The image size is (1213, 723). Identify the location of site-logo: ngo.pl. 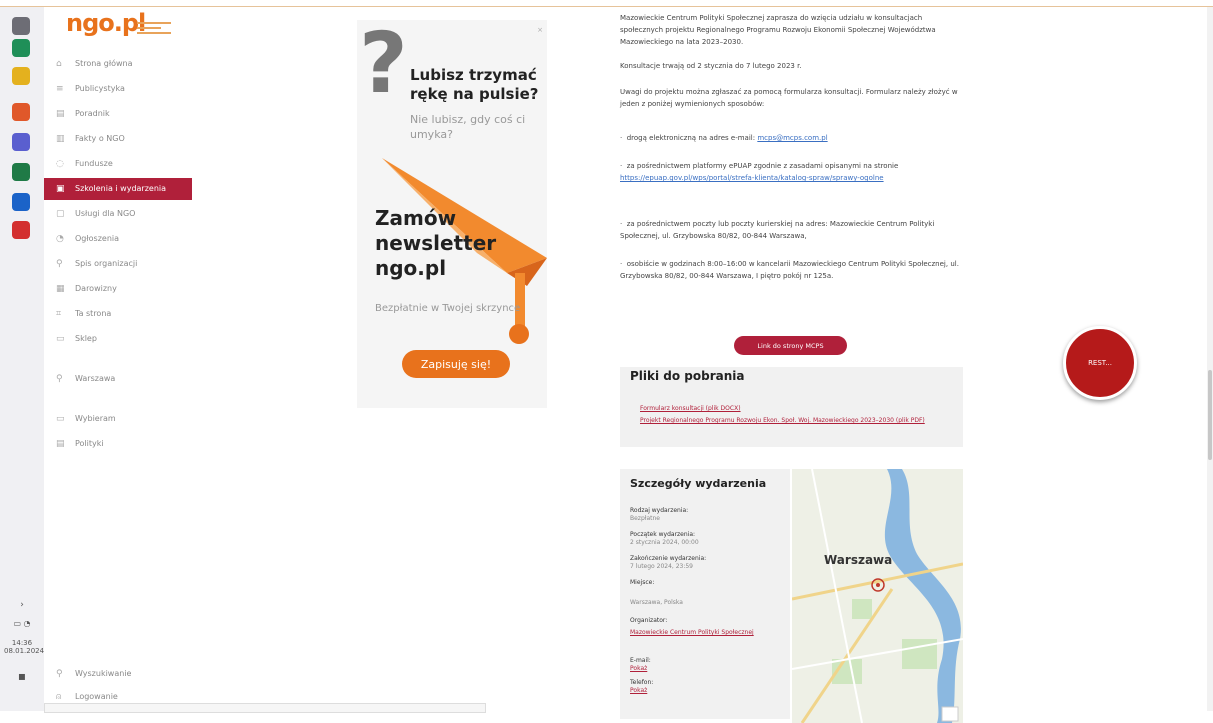
(106, 23).